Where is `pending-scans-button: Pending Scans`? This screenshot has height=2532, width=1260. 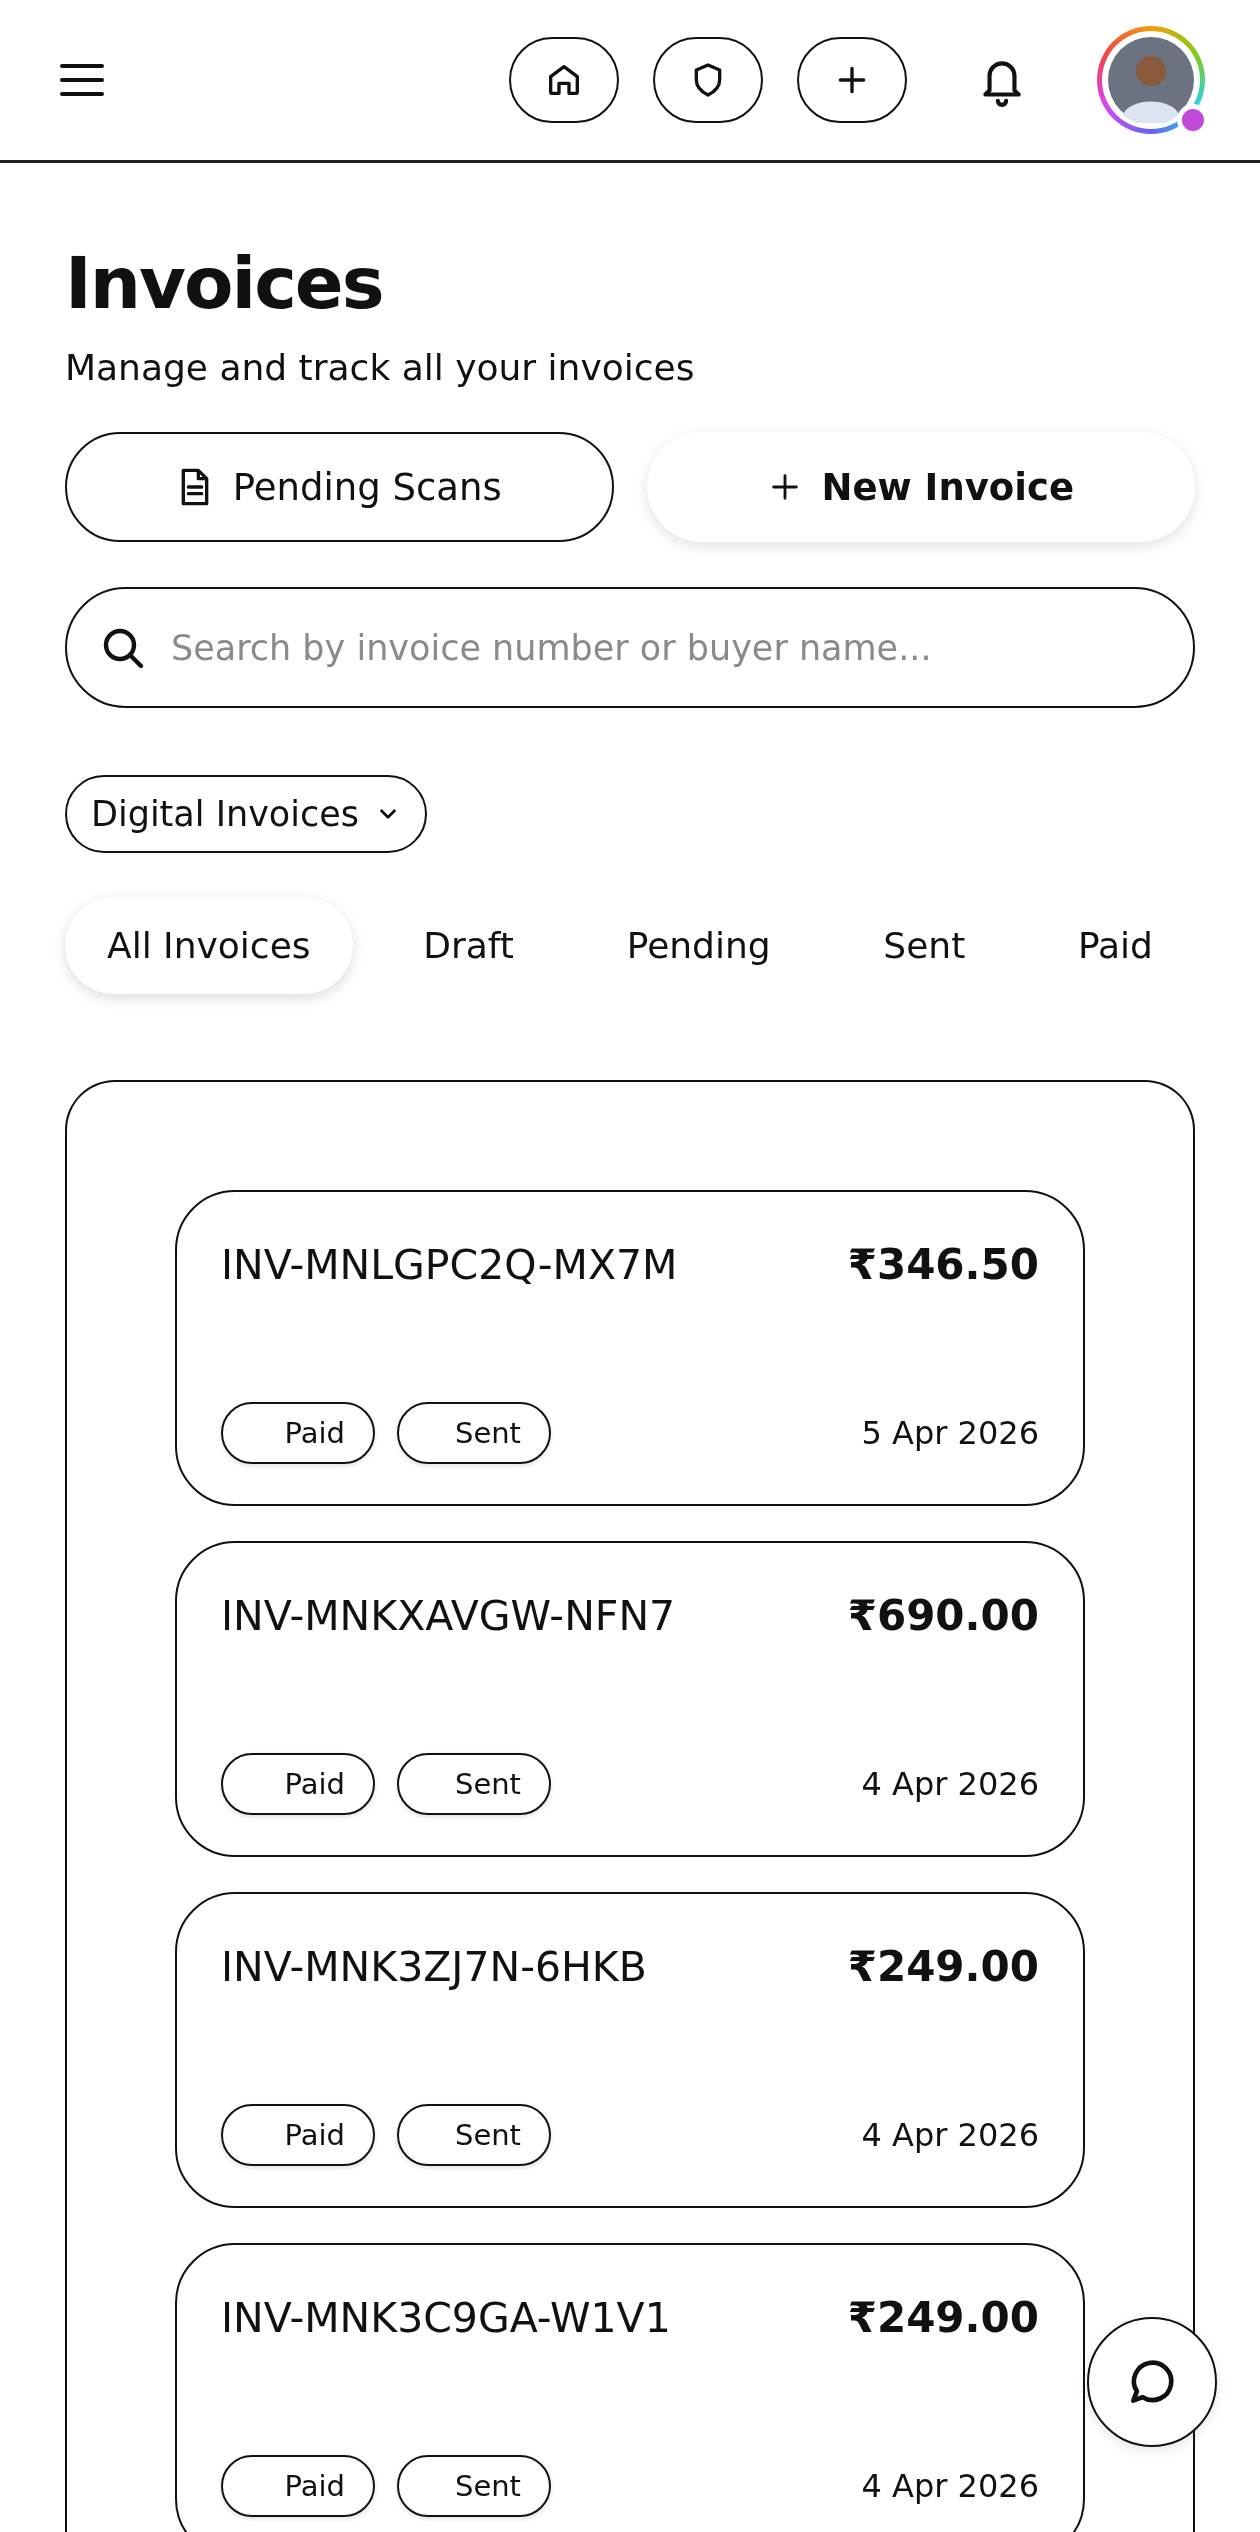 pending-scans-button: Pending Scans is located at coordinates (339, 487).